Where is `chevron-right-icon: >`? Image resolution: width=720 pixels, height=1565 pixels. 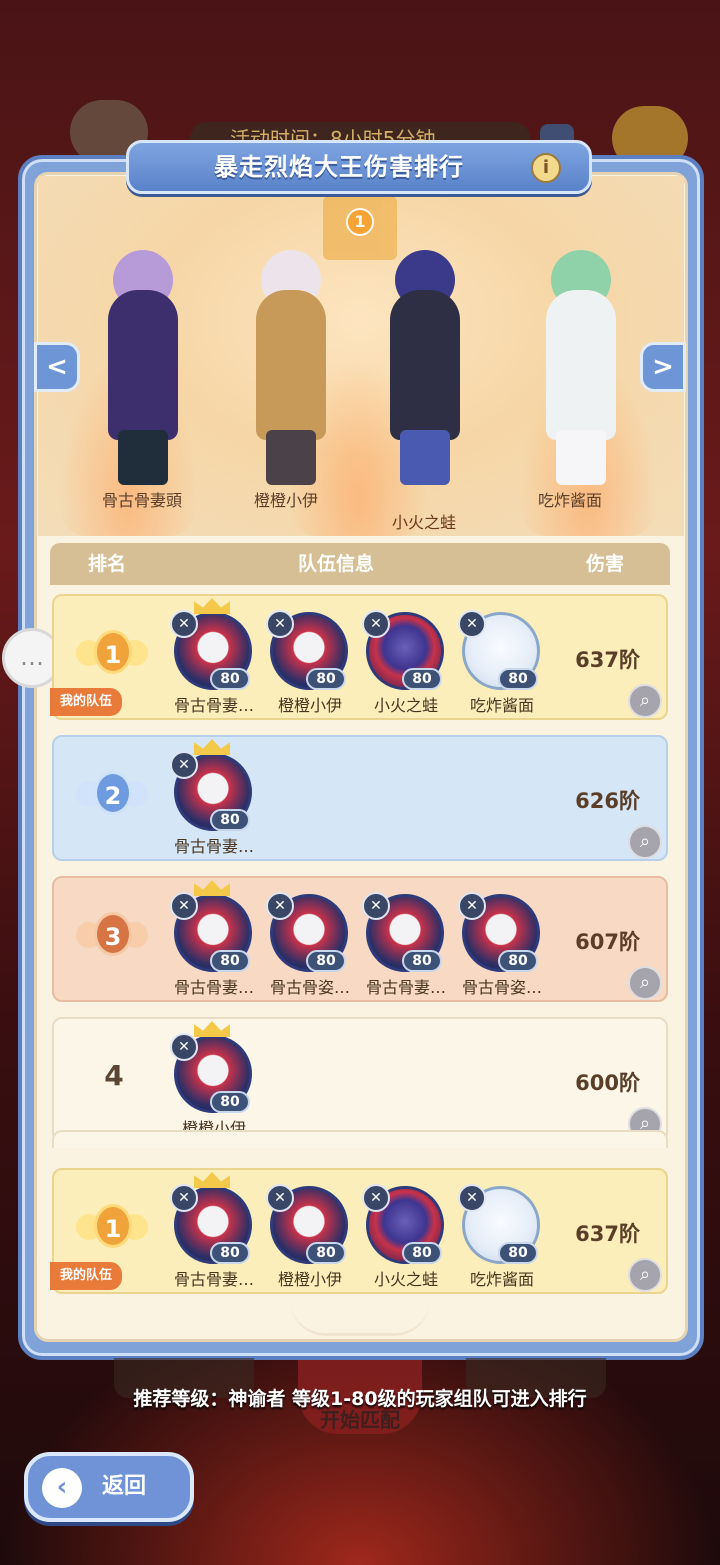
chevron-right-icon: > is located at coordinates (663, 367).